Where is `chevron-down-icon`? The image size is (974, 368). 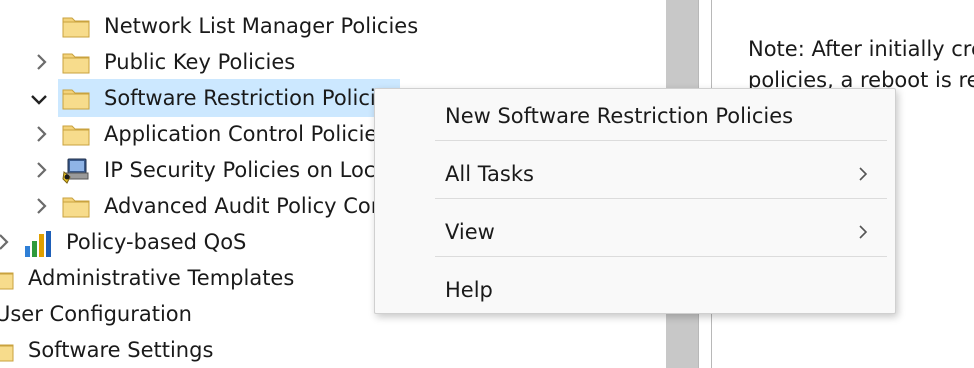 chevron-down-icon is located at coordinates (39, 99).